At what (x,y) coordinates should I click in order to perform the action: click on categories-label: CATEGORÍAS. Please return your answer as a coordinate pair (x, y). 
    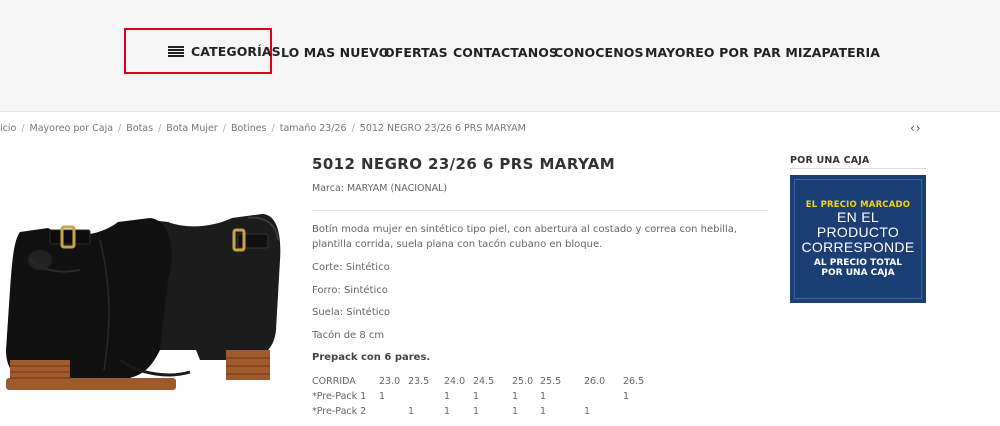
    Looking at the image, I should click on (236, 51).